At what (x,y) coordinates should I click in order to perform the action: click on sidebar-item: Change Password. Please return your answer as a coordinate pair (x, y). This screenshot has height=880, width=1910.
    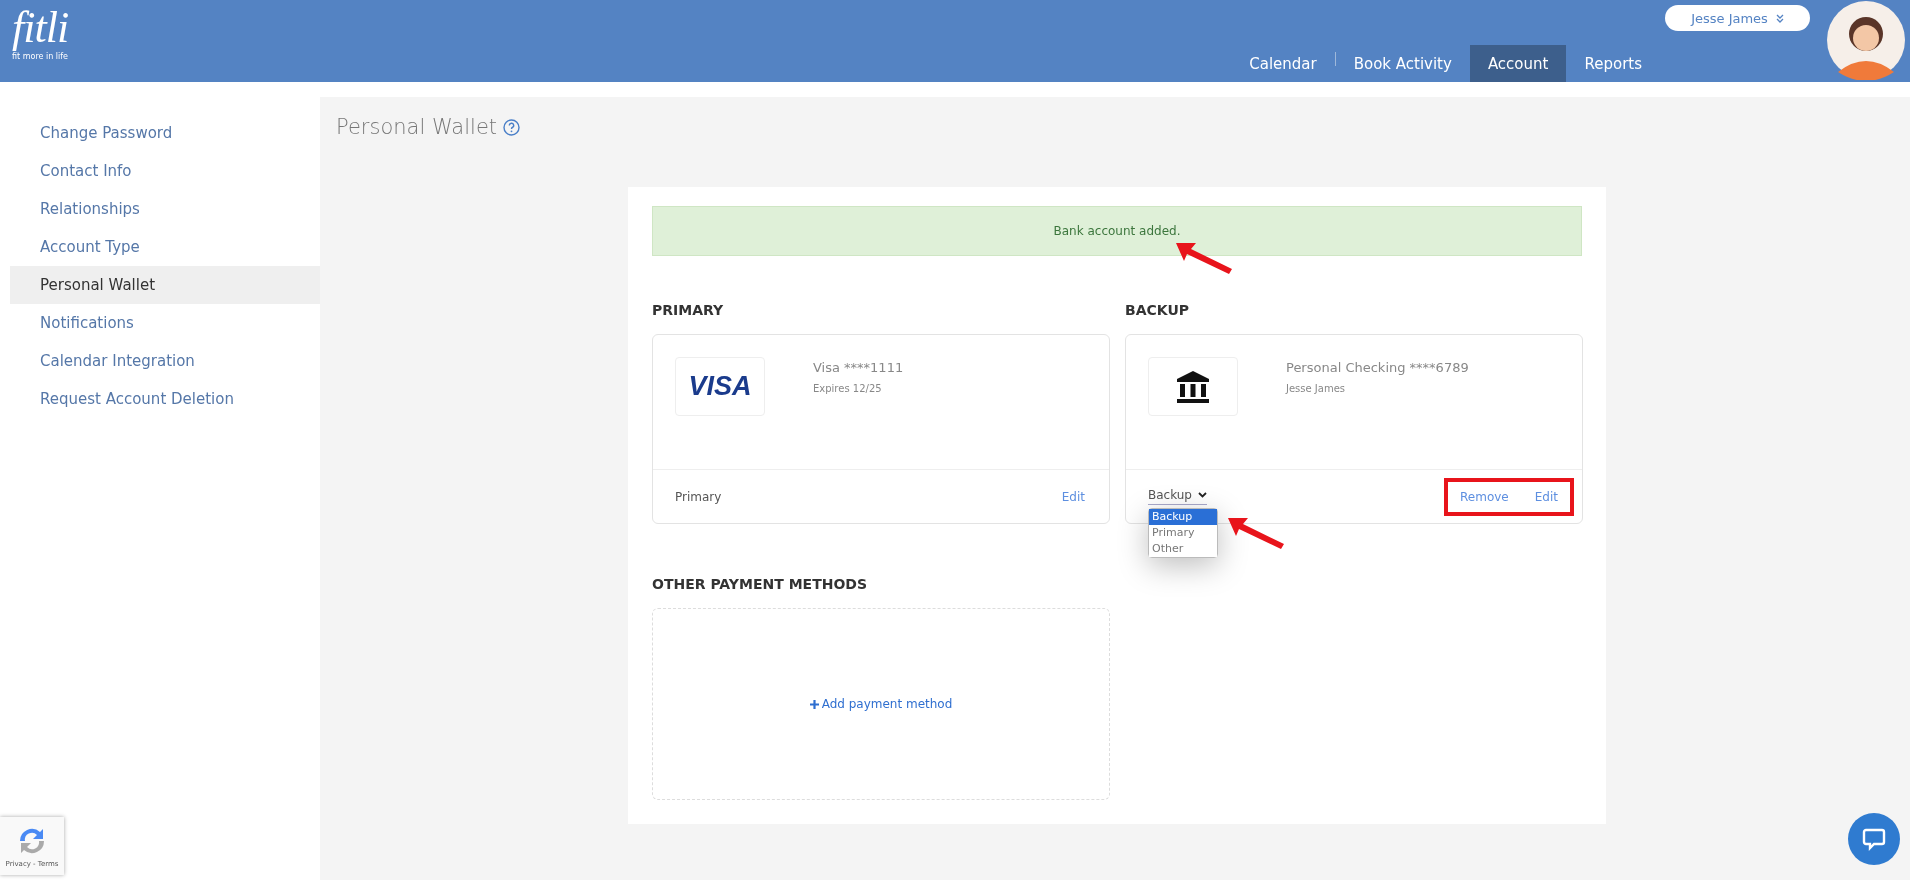
    Looking at the image, I should click on (165, 133).